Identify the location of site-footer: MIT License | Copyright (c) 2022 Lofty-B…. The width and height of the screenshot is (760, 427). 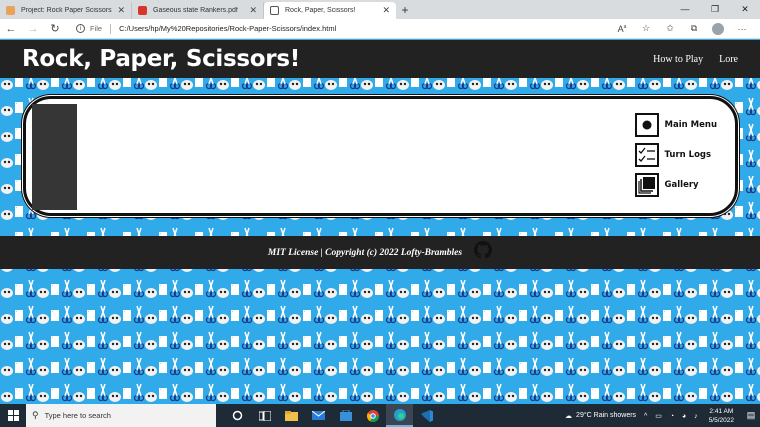
(380, 252).